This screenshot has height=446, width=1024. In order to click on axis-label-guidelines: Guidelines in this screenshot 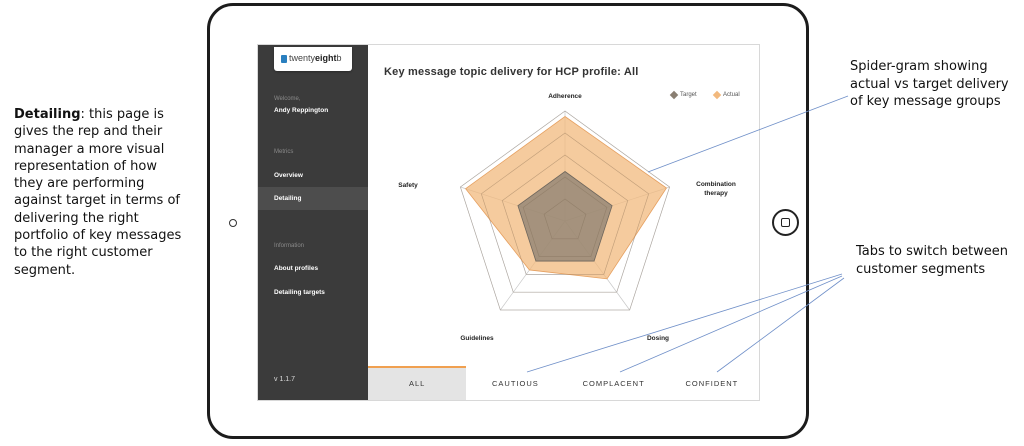, I will do `click(477, 338)`.